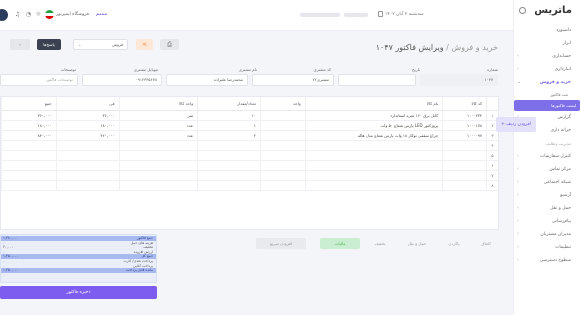 The height and width of the screenshot is (315, 580). I want to click on table-cell: ۳۶,۰۰۰, so click(87, 115).